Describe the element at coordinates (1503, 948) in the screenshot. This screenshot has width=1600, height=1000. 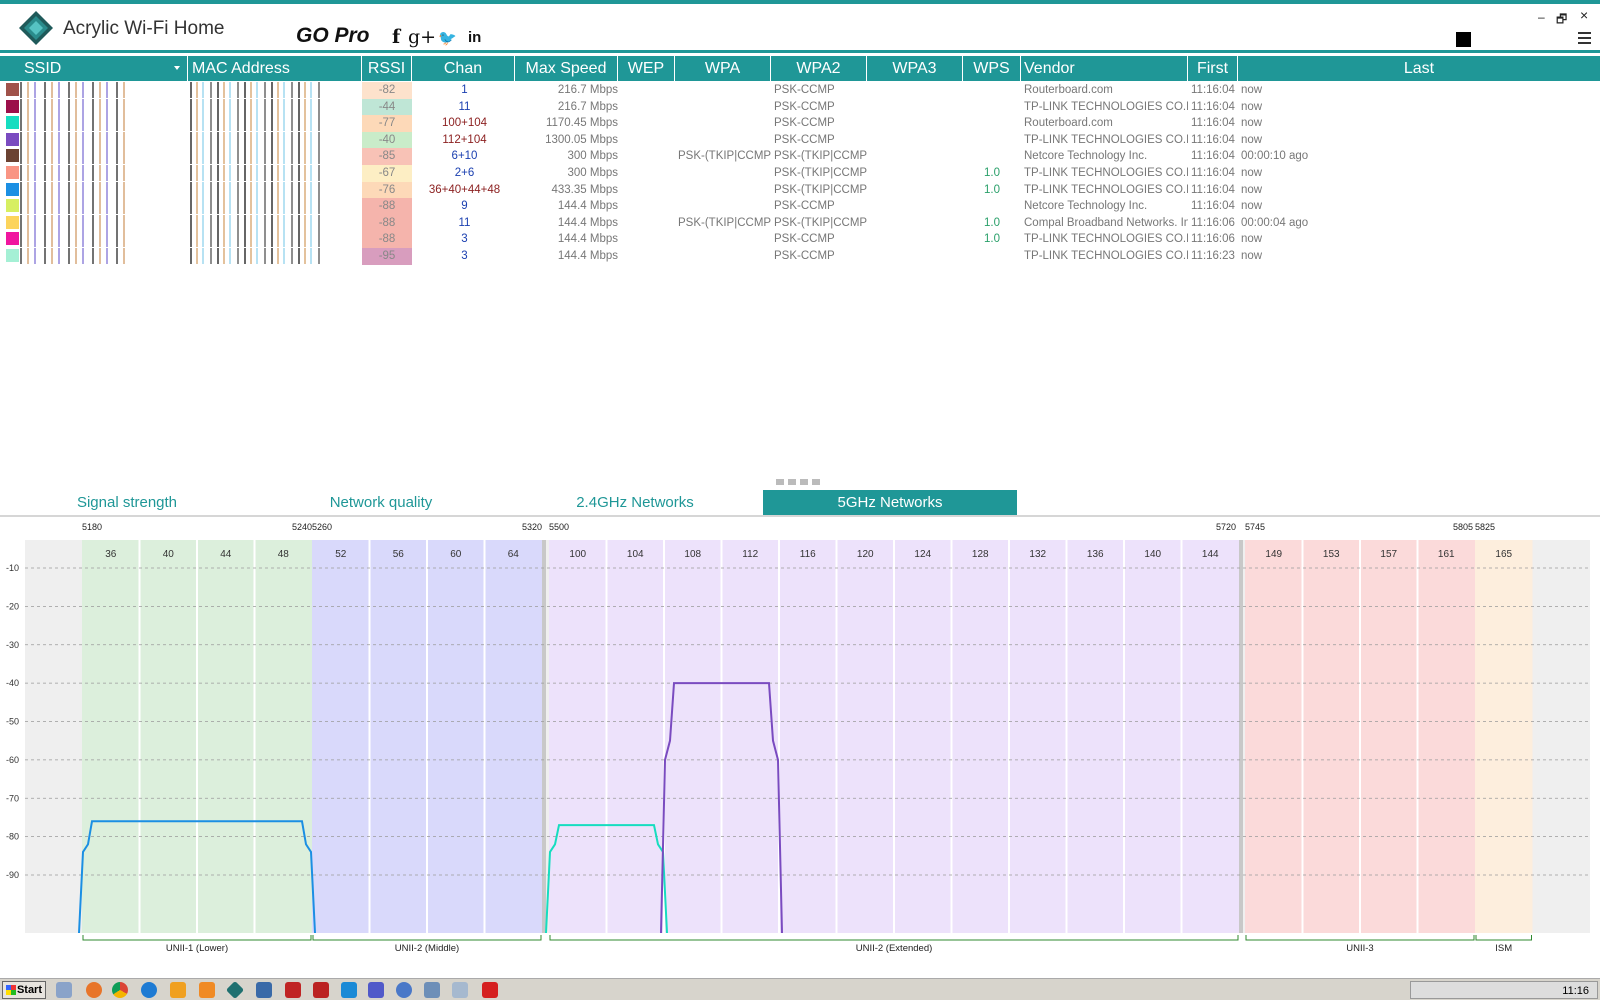
I see `band-label: ISM` at that location.